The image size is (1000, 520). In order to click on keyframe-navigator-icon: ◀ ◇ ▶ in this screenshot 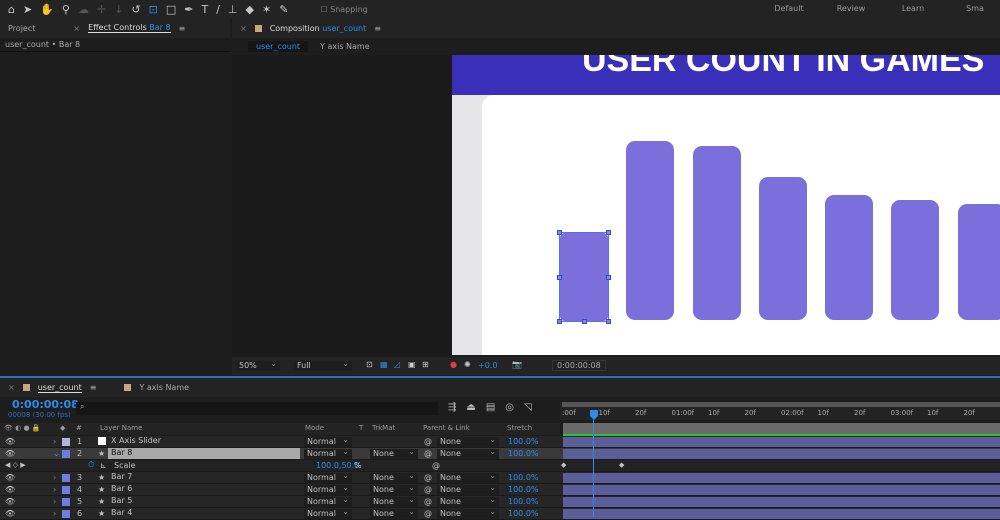, I will do `click(15, 465)`.